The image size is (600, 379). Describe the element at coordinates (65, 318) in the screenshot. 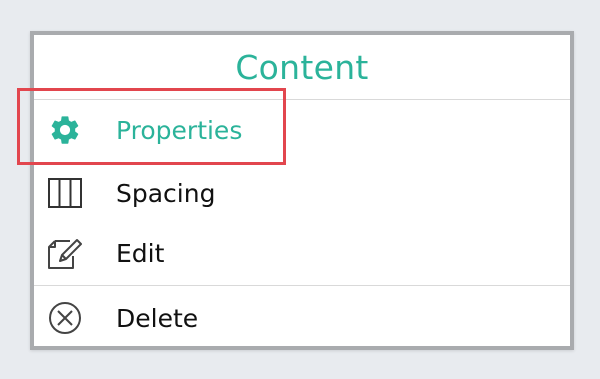

I see `delete-circle-x-icon` at that location.